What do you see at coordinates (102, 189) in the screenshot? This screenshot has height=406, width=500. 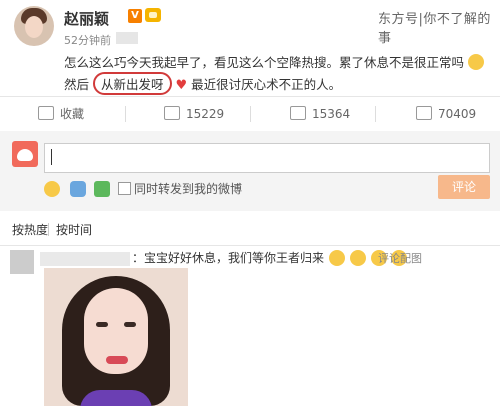 I see `image-icon` at bounding box center [102, 189].